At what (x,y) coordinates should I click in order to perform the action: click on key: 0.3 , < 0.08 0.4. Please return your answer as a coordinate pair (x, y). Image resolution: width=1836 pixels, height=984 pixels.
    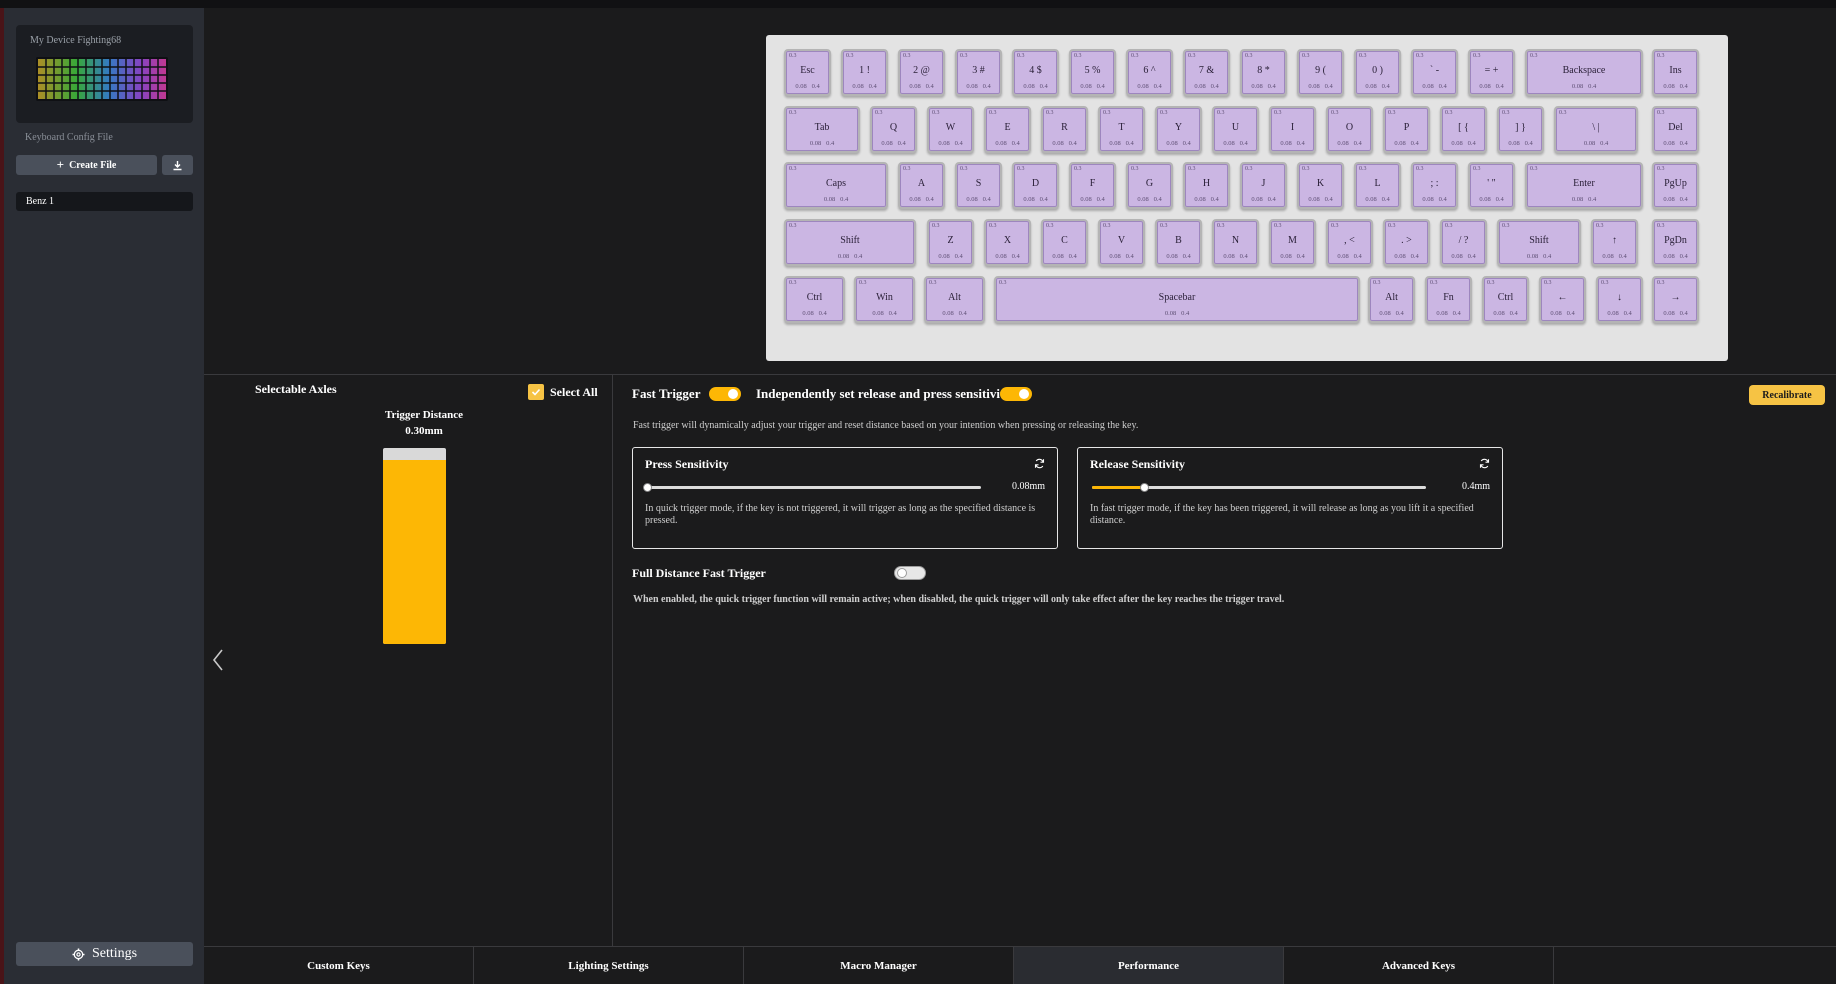
    Looking at the image, I should click on (1349, 242).